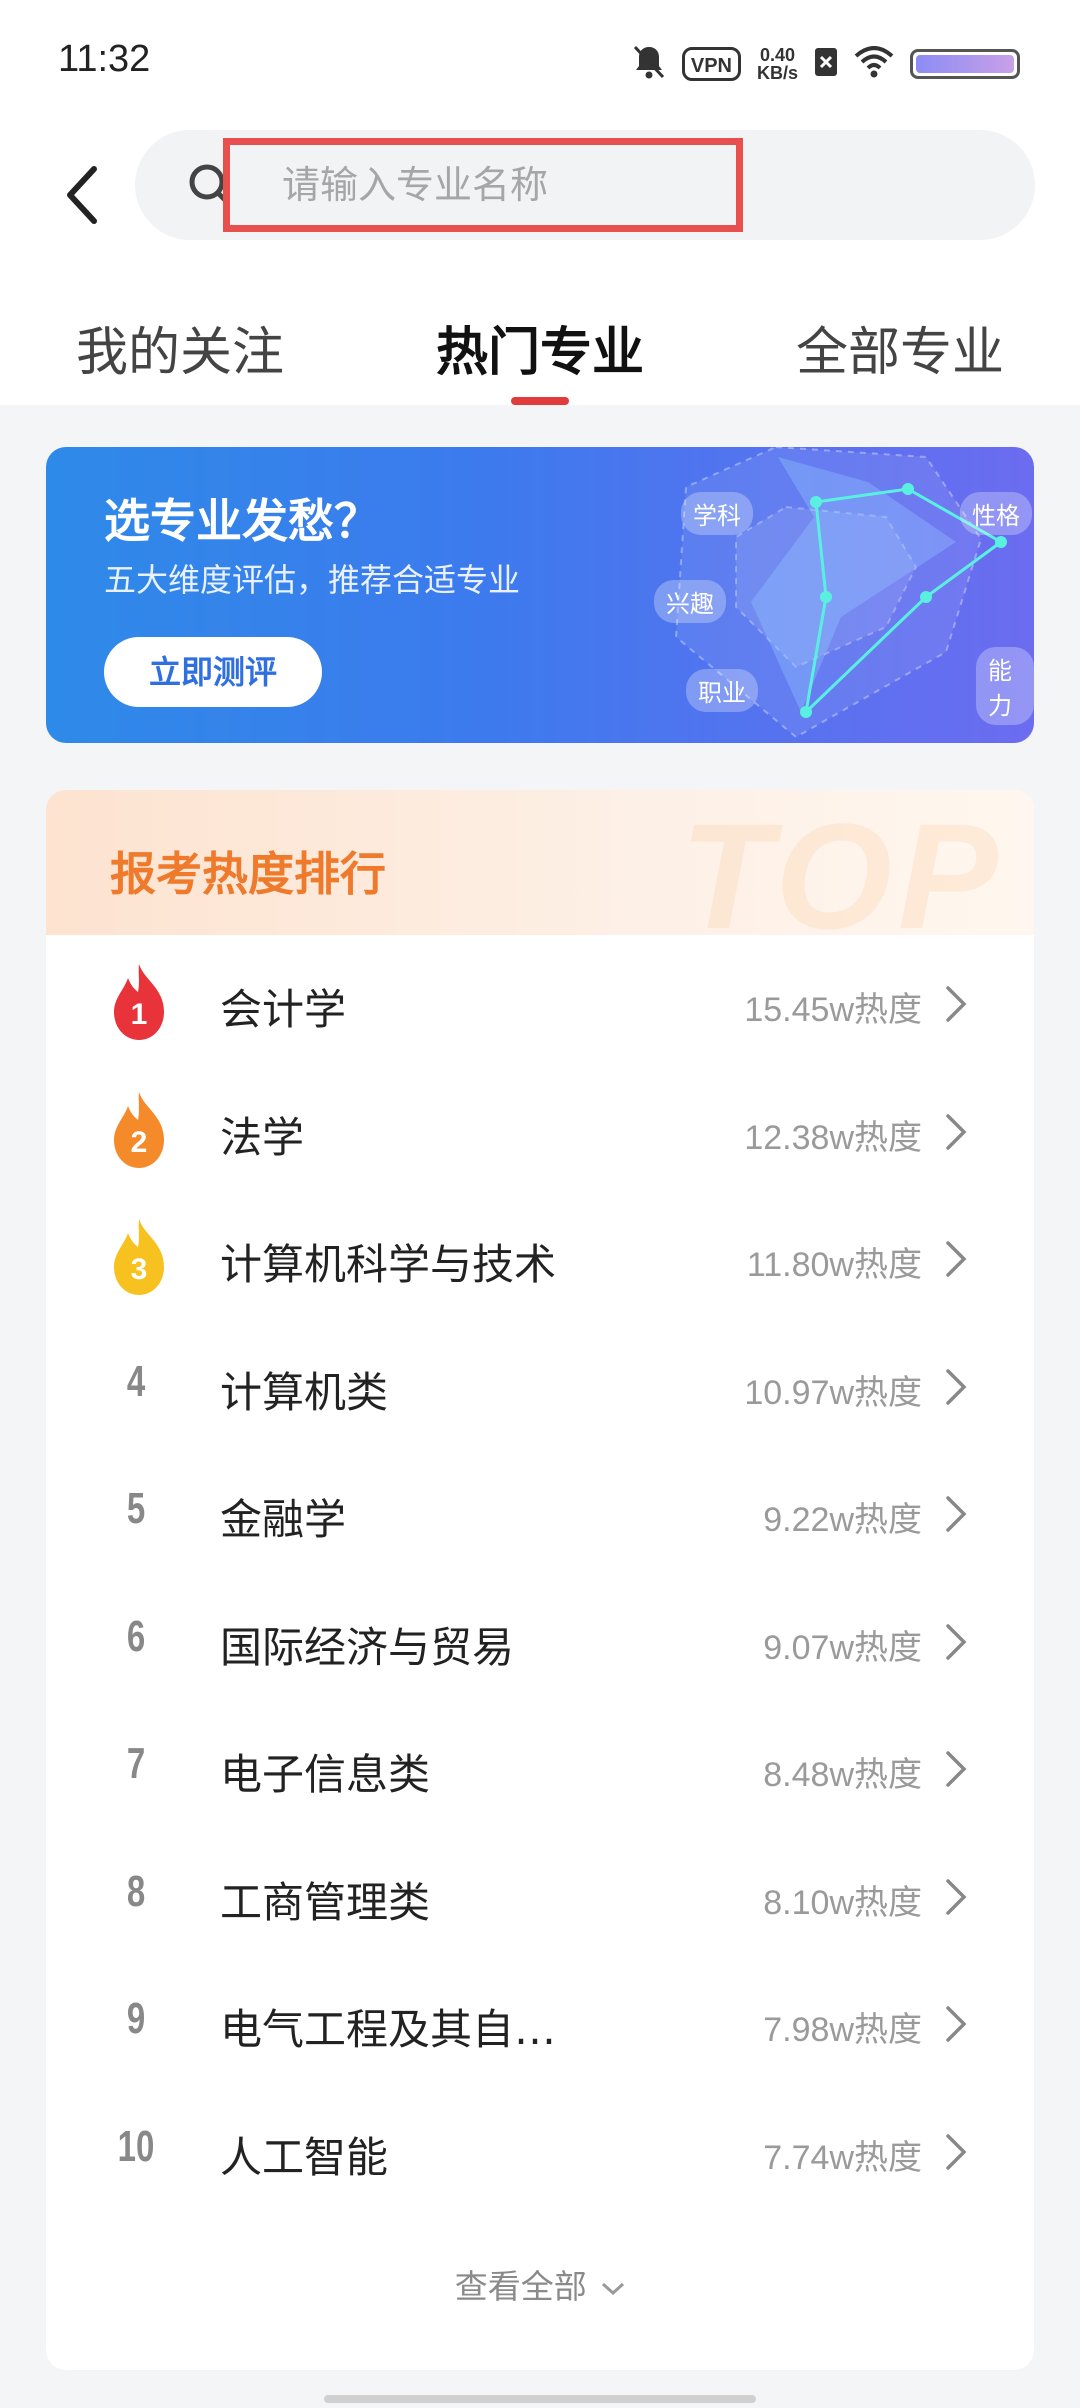 The image size is (1080, 2408). What do you see at coordinates (711, 64) in the screenshot?
I see `vpn-badge: VPN` at bounding box center [711, 64].